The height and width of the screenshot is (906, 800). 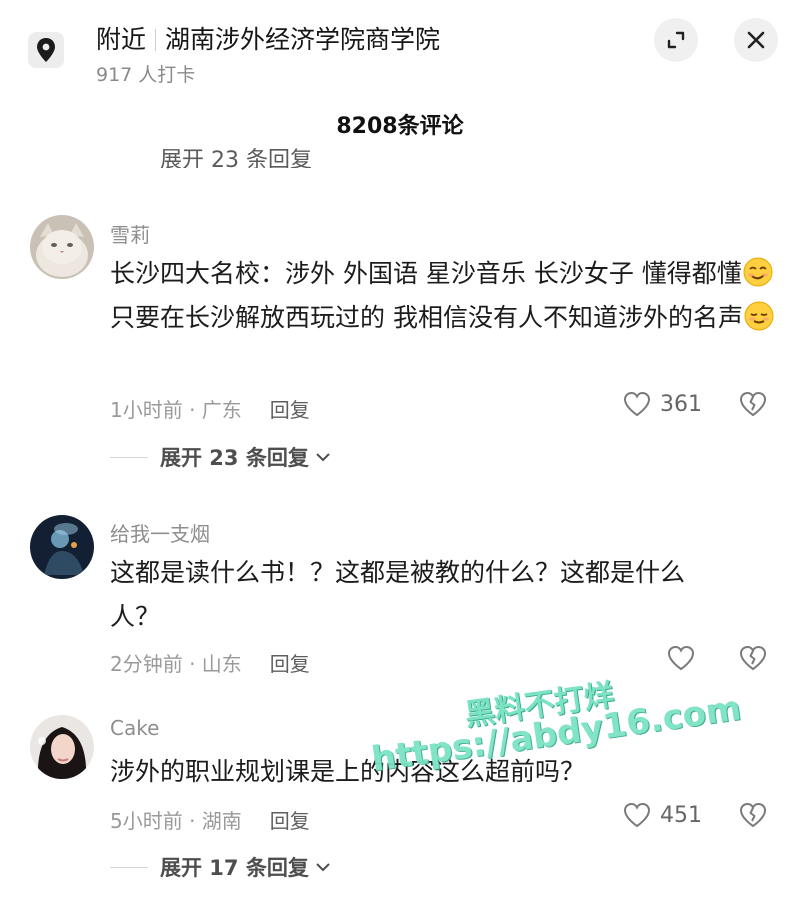 I want to click on close-icon, so click(x=756, y=40).